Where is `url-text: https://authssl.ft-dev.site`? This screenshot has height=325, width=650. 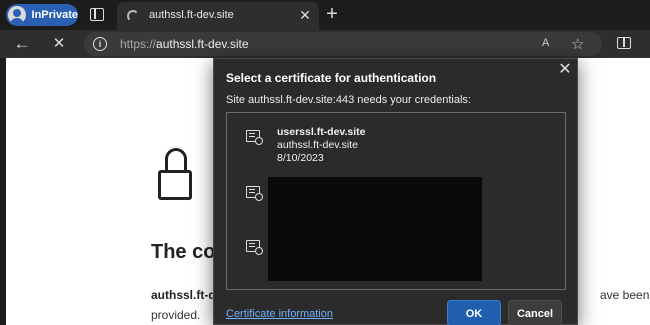
url-text: https://authssl.ft-dev.site is located at coordinates (184, 44).